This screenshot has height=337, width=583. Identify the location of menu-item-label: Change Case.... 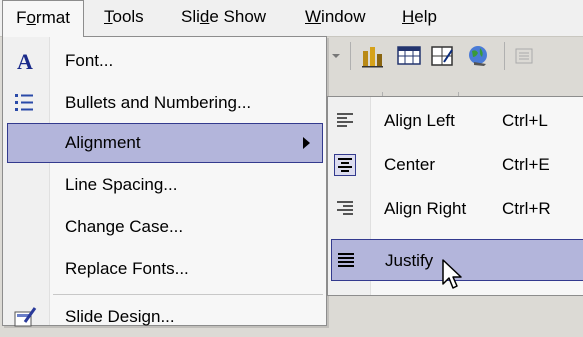
(124, 226).